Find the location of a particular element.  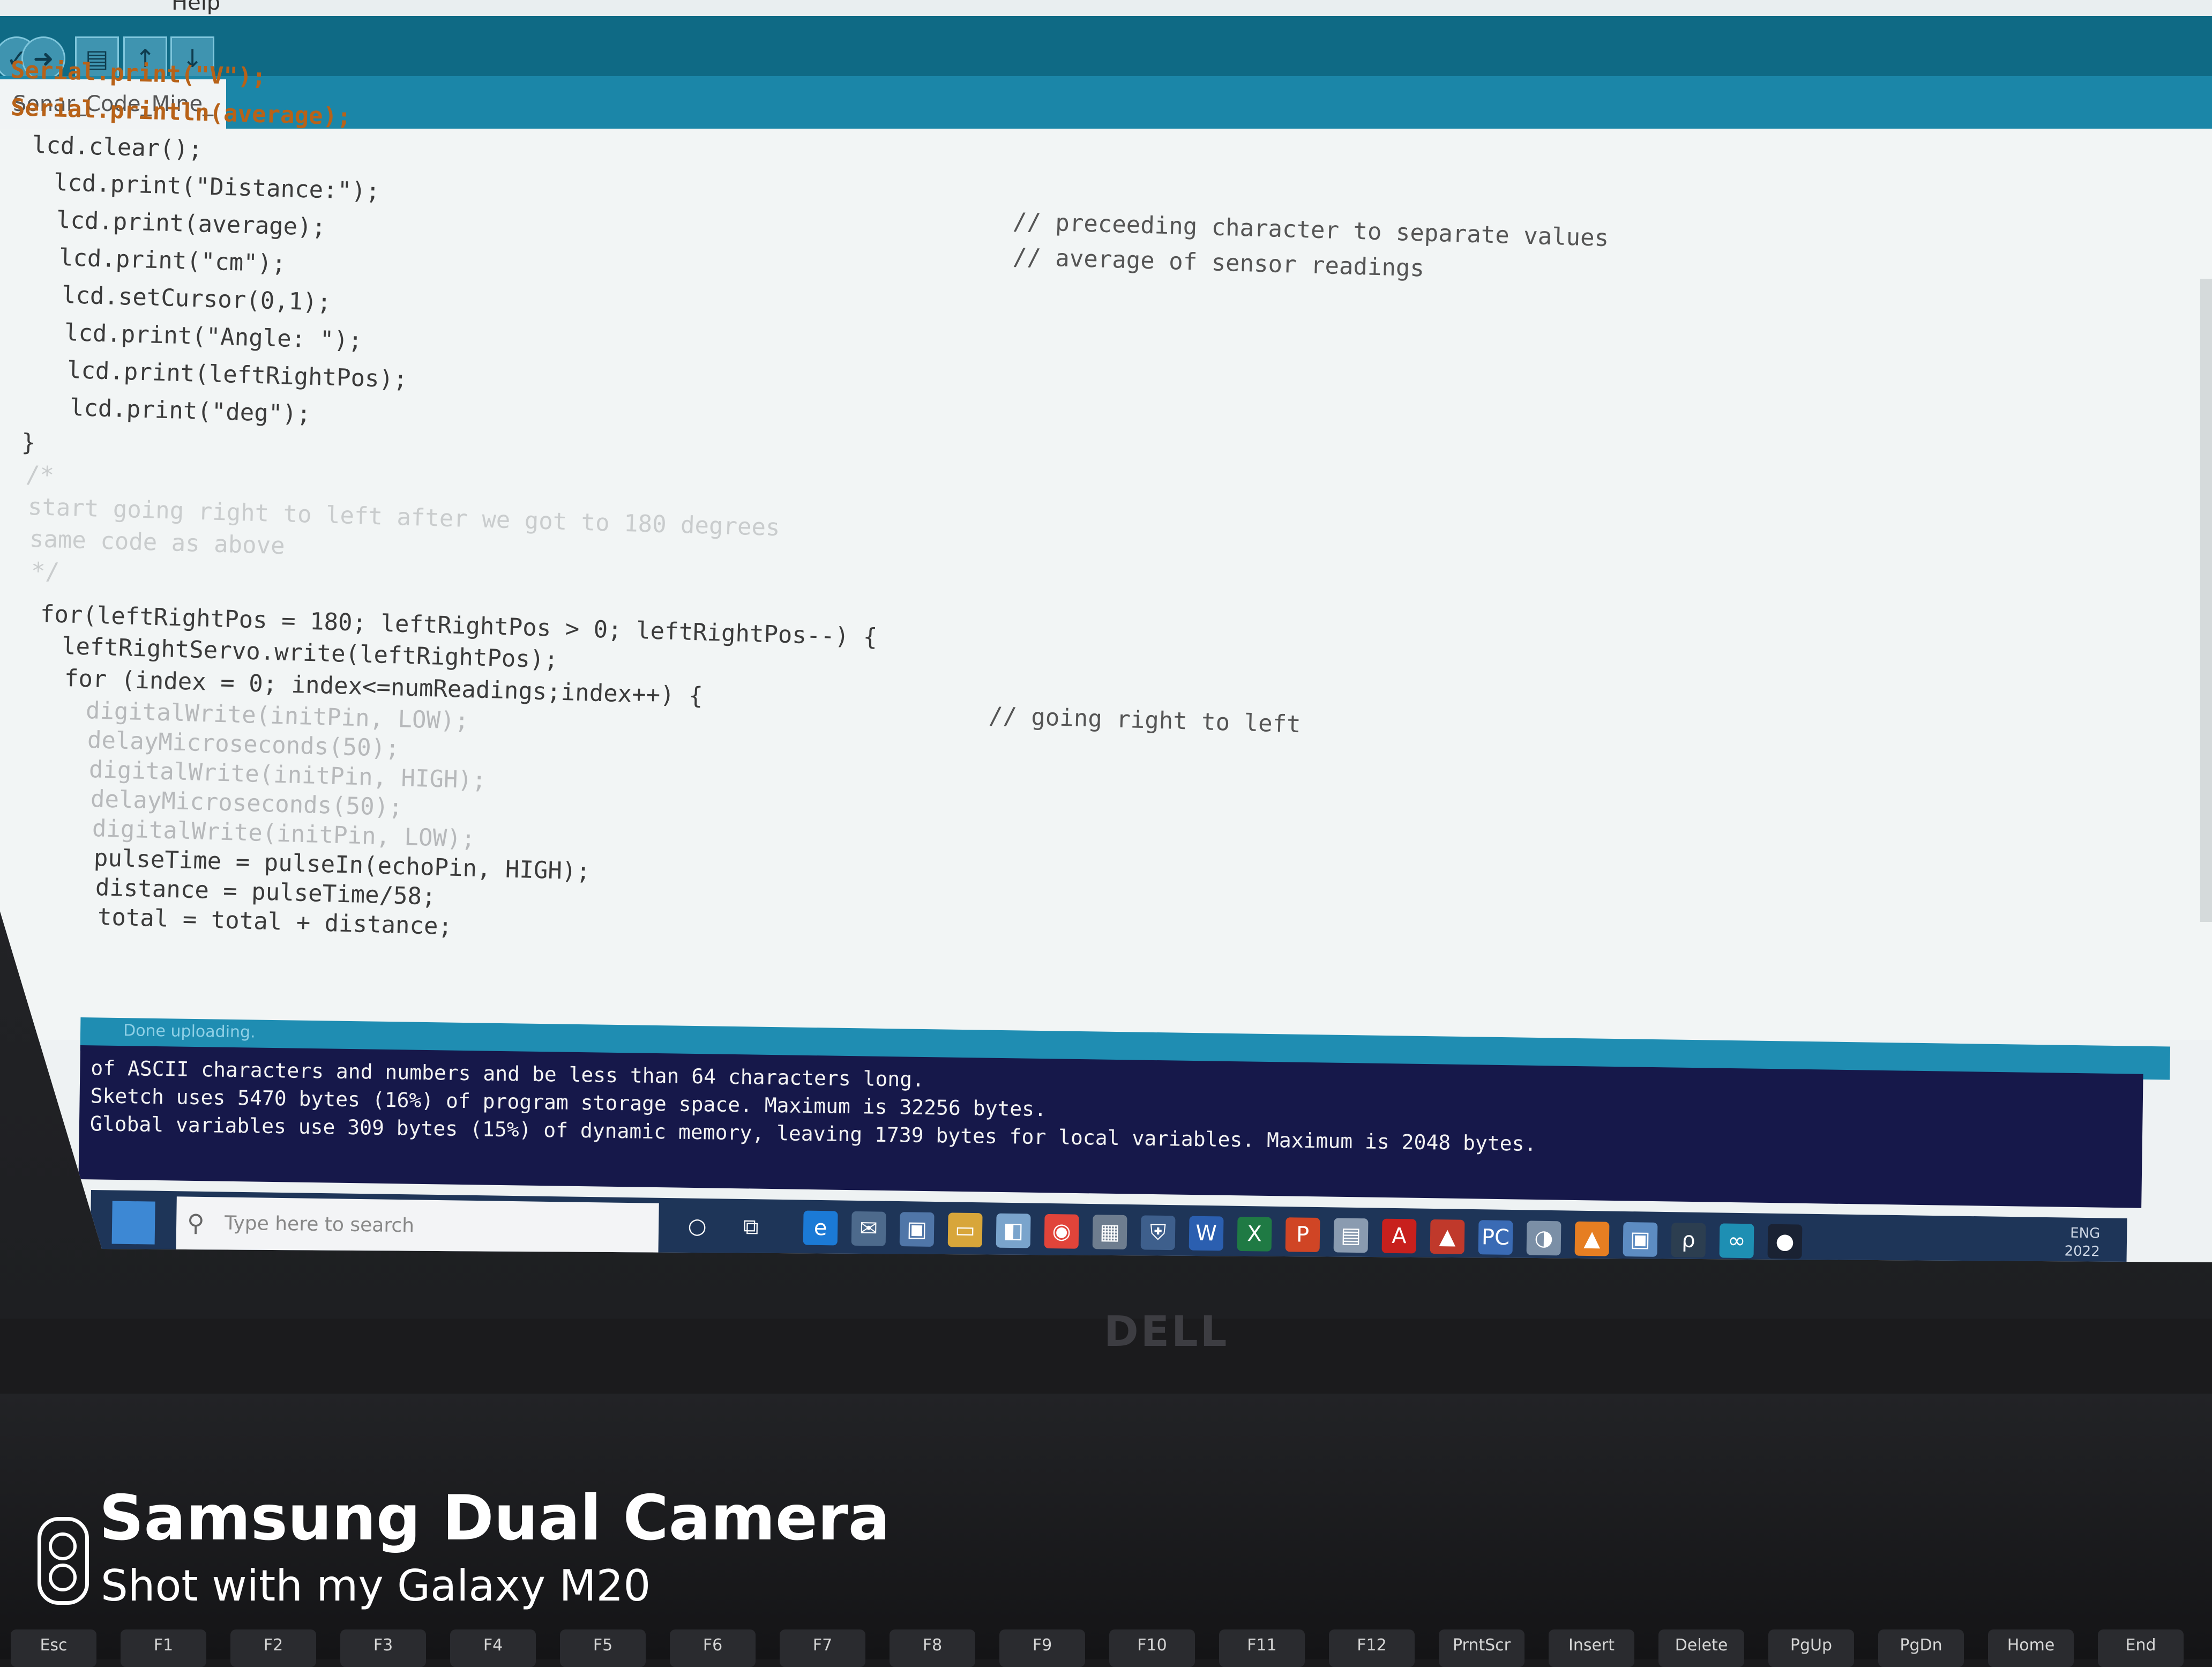

taskbar-search: ⚲ Type here to search is located at coordinates (417, 1227).